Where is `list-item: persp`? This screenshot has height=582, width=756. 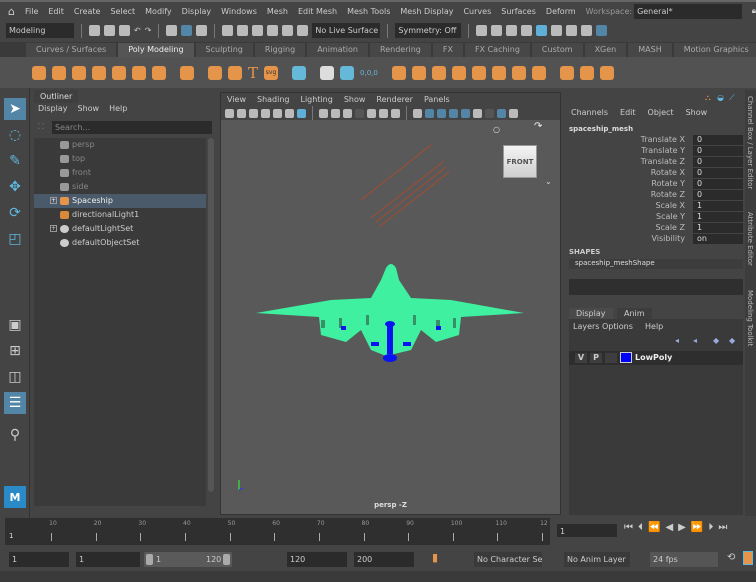 list-item: persp is located at coordinates (120, 145).